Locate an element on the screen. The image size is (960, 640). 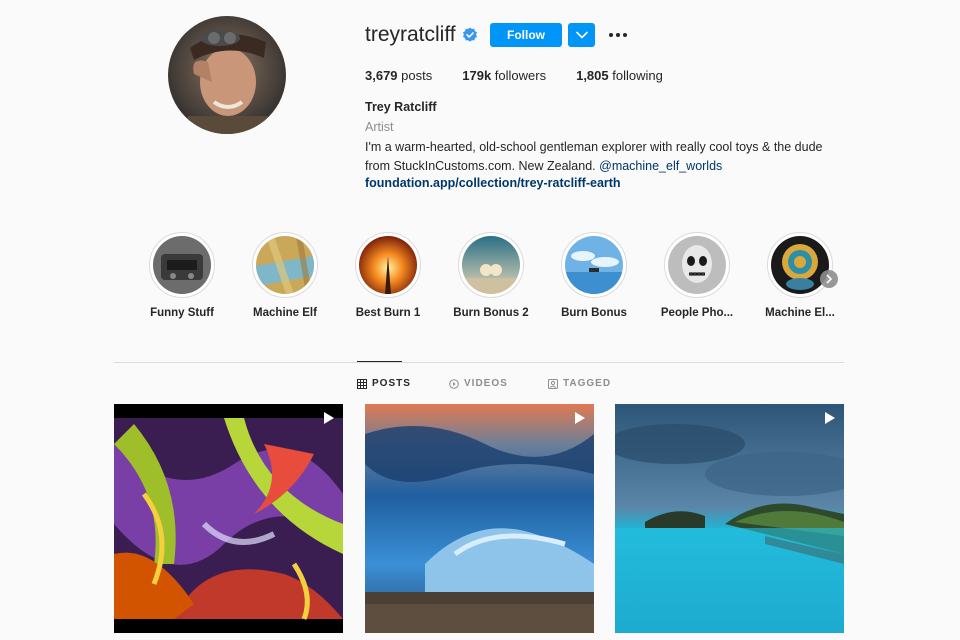
tab-posts: POSTS is located at coordinates (384, 383).